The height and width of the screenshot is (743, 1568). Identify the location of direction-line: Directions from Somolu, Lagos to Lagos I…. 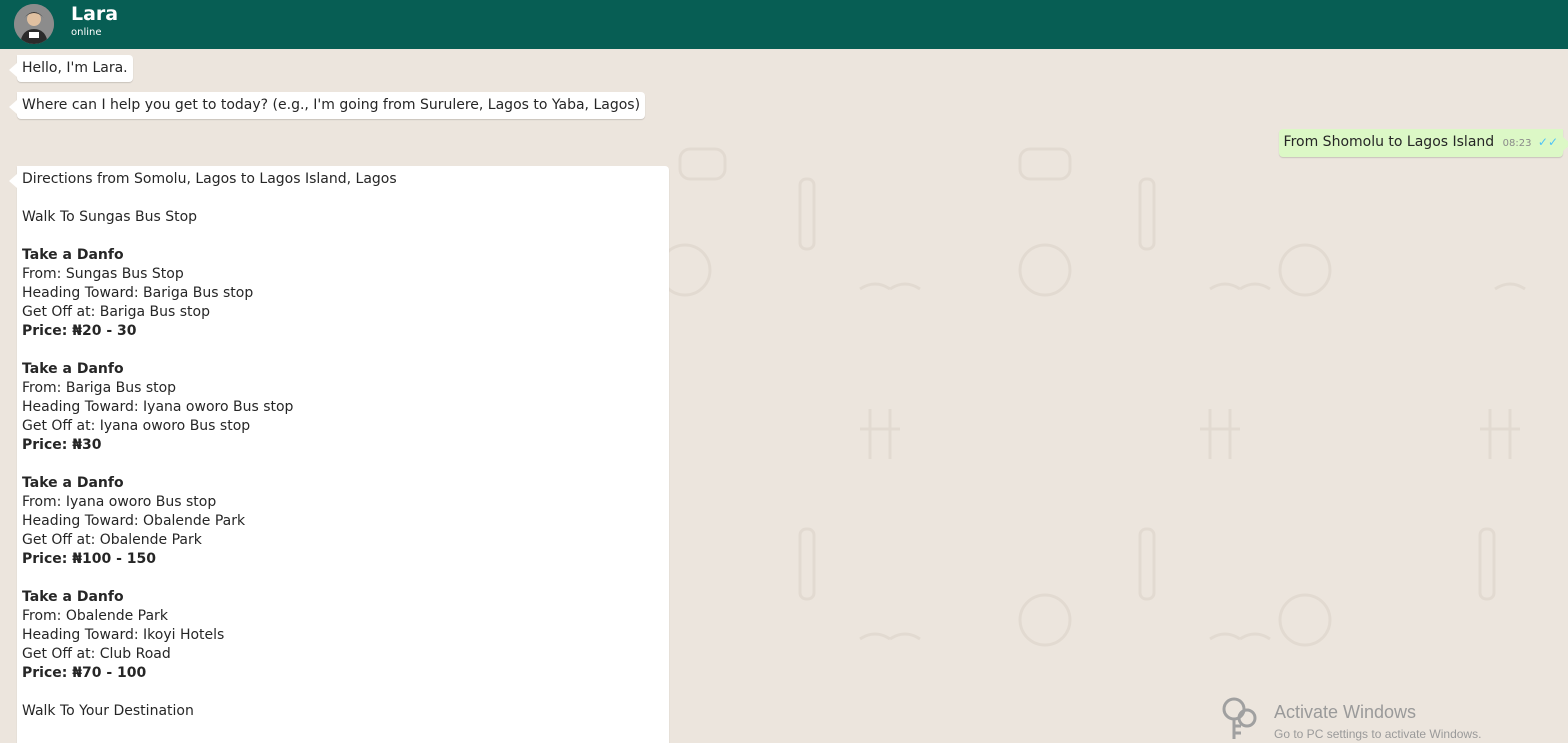
(209, 179).